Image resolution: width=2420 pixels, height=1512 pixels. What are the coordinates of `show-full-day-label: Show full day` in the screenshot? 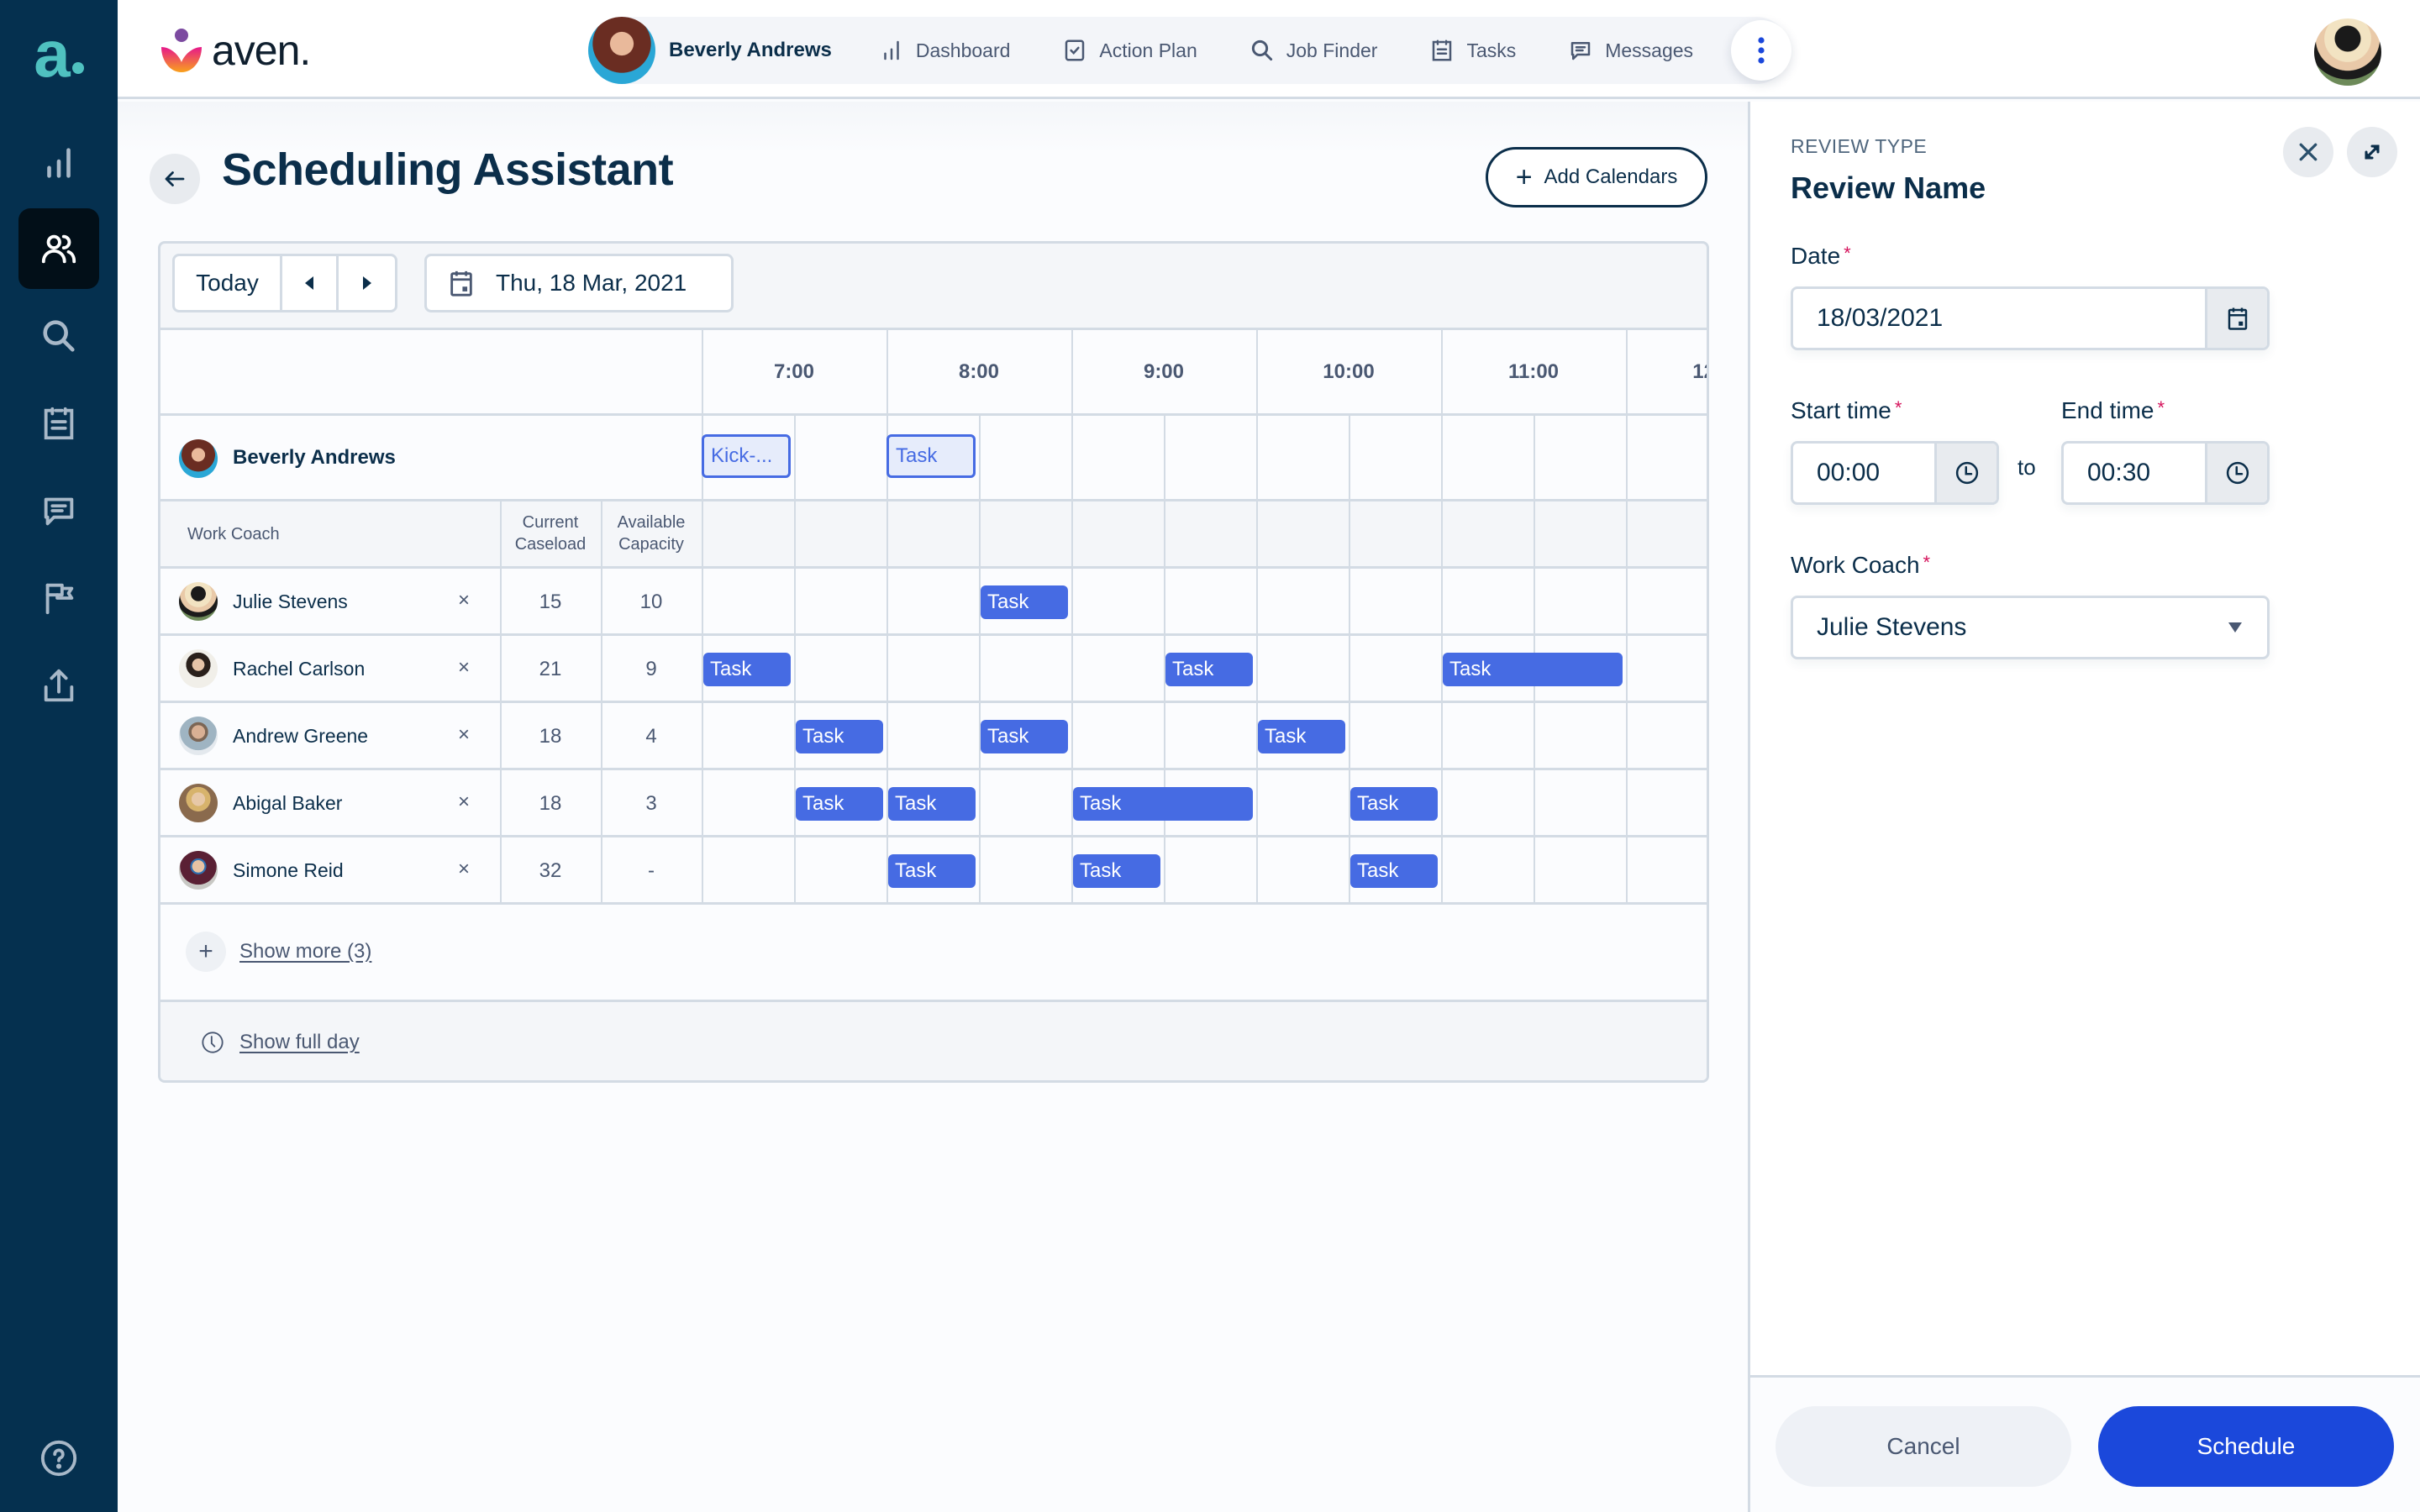 It's located at (299, 1042).